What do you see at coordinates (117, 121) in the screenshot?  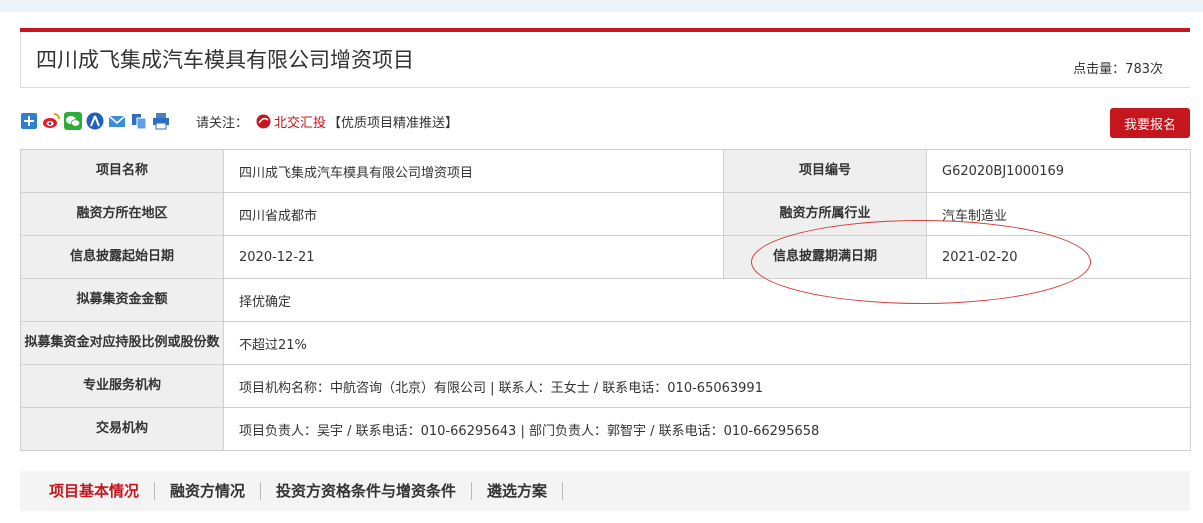 I see `mail-icon` at bounding box center [117, 121].